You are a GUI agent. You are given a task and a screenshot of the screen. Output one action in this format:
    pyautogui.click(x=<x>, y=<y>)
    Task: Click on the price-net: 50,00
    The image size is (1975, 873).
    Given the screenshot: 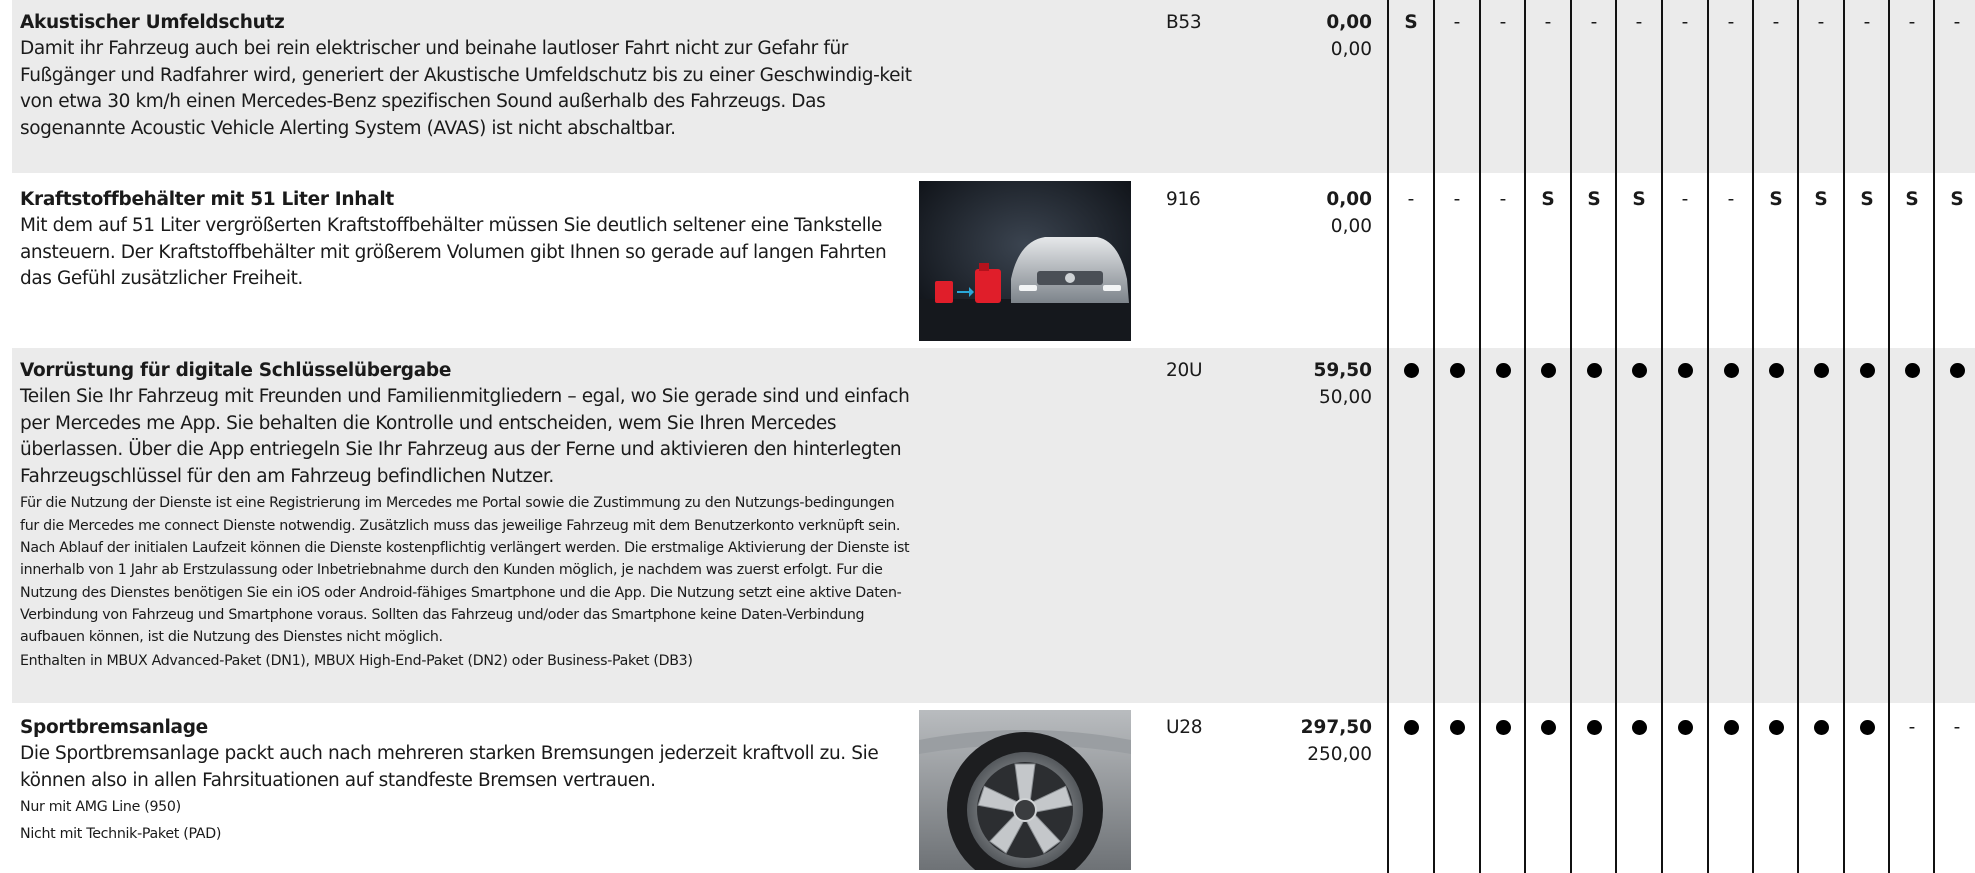 What is the action you would take?
    pyautogui.click(x=1345, y=397)
    